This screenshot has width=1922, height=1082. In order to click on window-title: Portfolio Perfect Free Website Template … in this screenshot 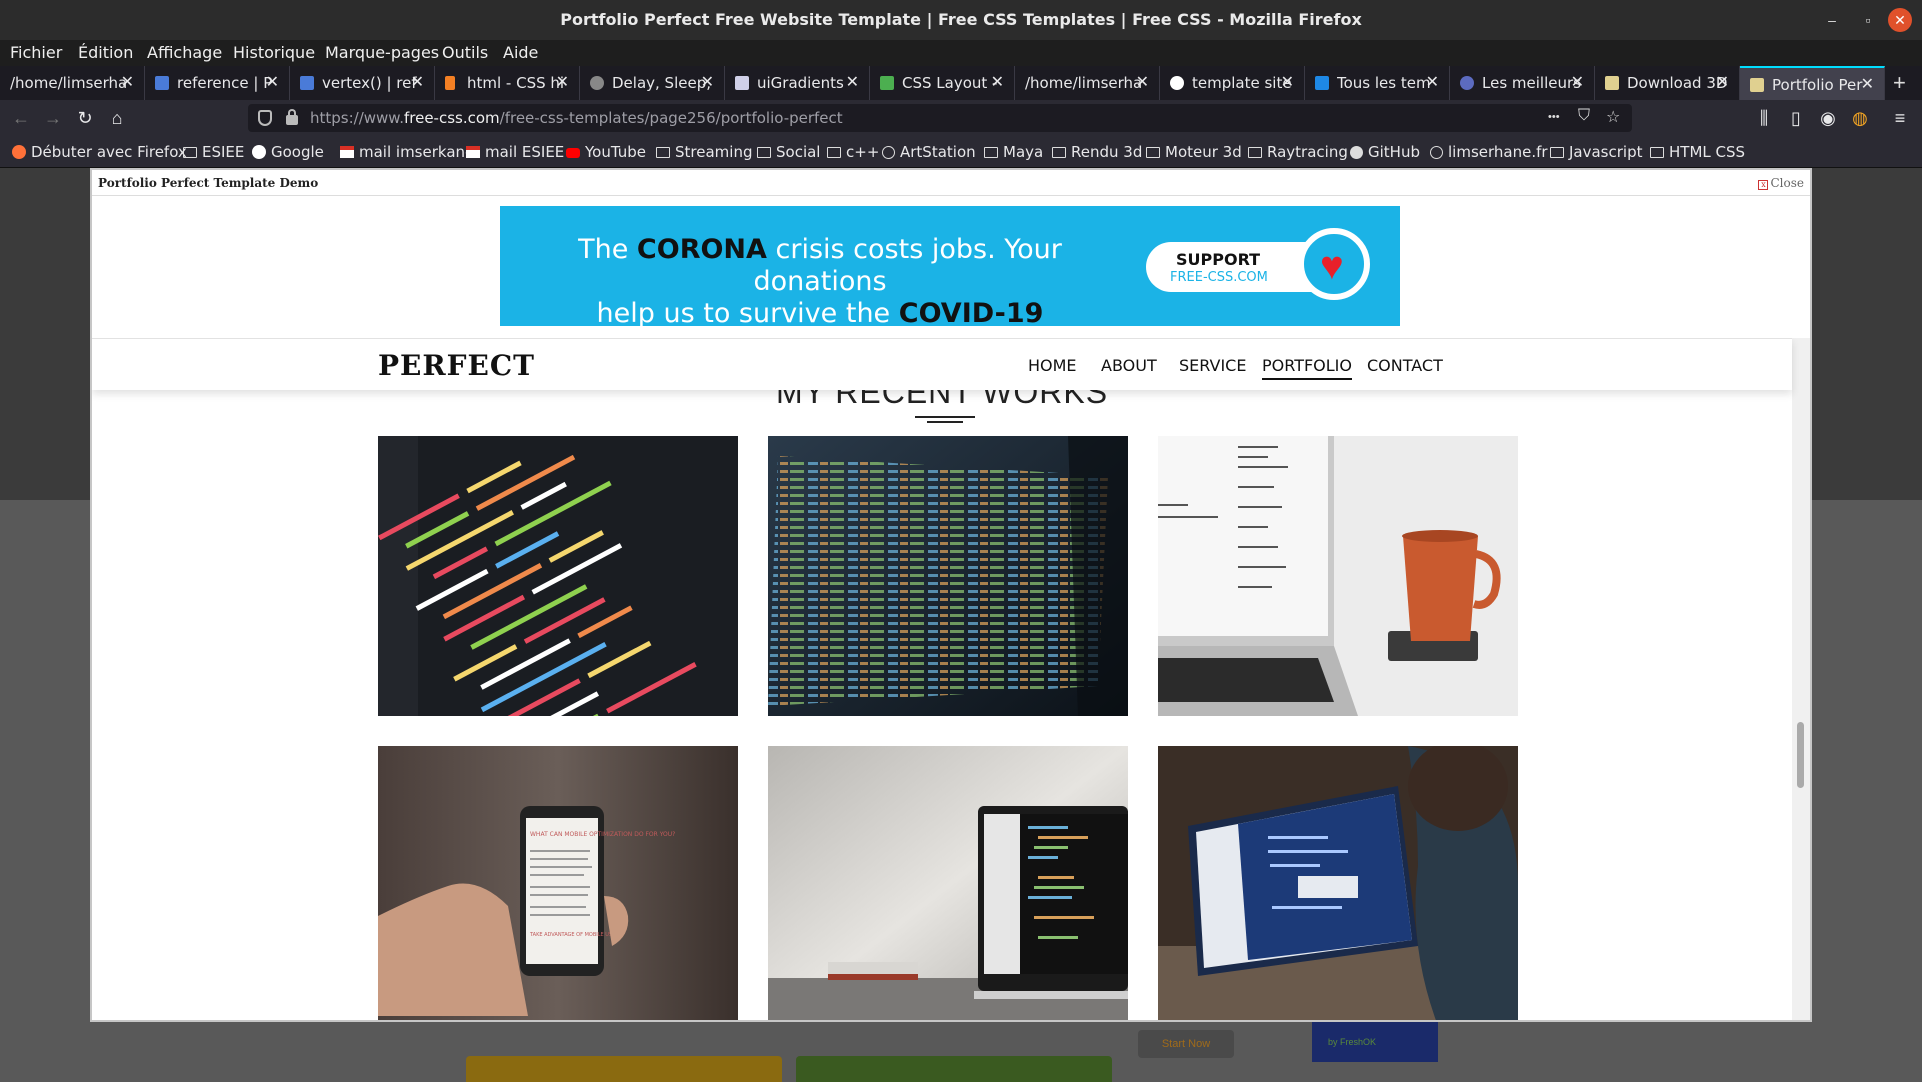, I will do `click(961, 19)`.